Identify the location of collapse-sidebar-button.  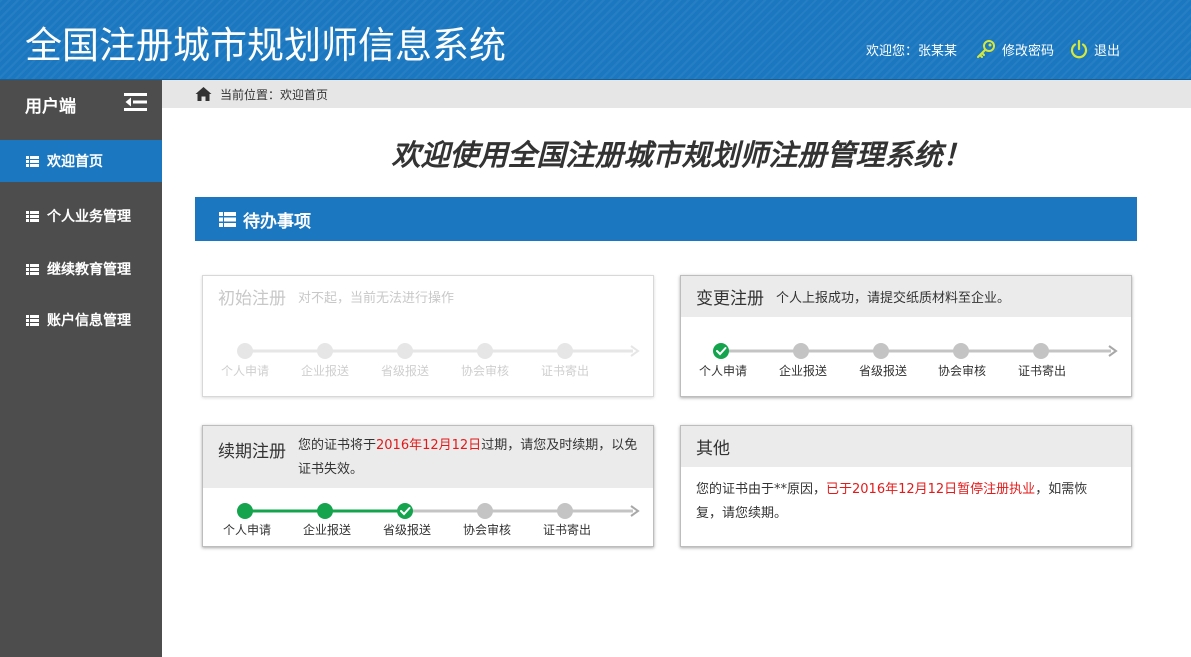
(136, 102).